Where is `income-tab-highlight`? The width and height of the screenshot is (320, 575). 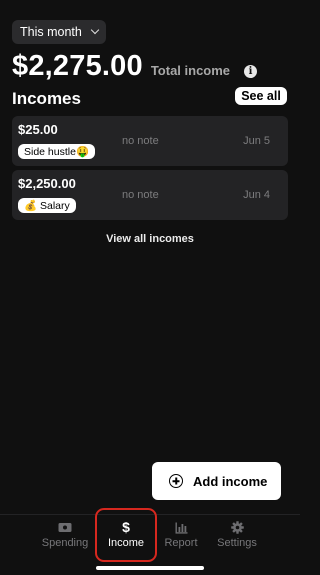 income-tab-highlight is located at coordinates (126, 535).